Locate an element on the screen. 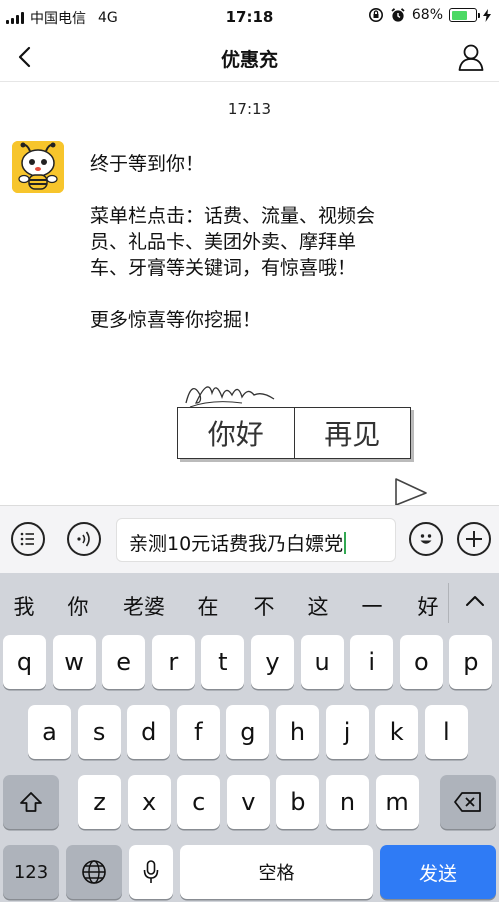  status-bar: 中国电信 4G 17:18 68% is located at coordinates (249, 17).